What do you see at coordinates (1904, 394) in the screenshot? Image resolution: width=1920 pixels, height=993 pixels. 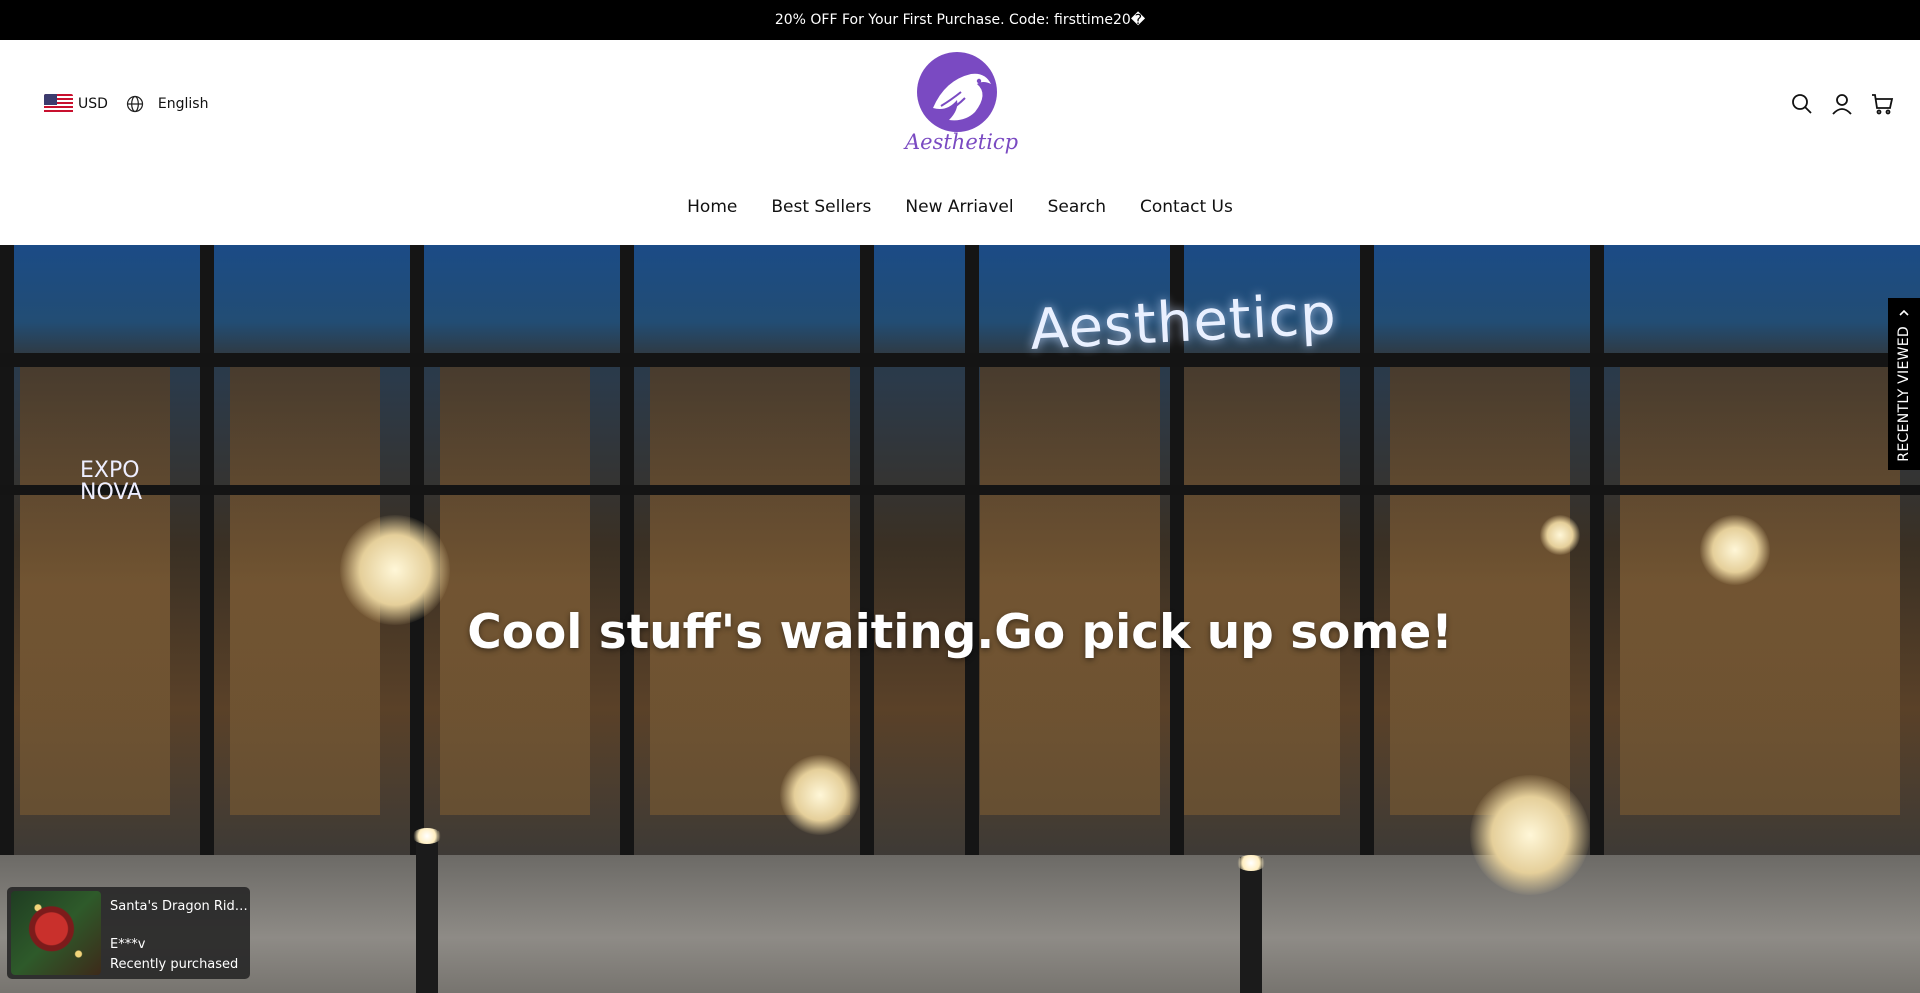 I see `recently-viewed-label: RECENTLY VIEWED` at bounding box center [1904, 394].